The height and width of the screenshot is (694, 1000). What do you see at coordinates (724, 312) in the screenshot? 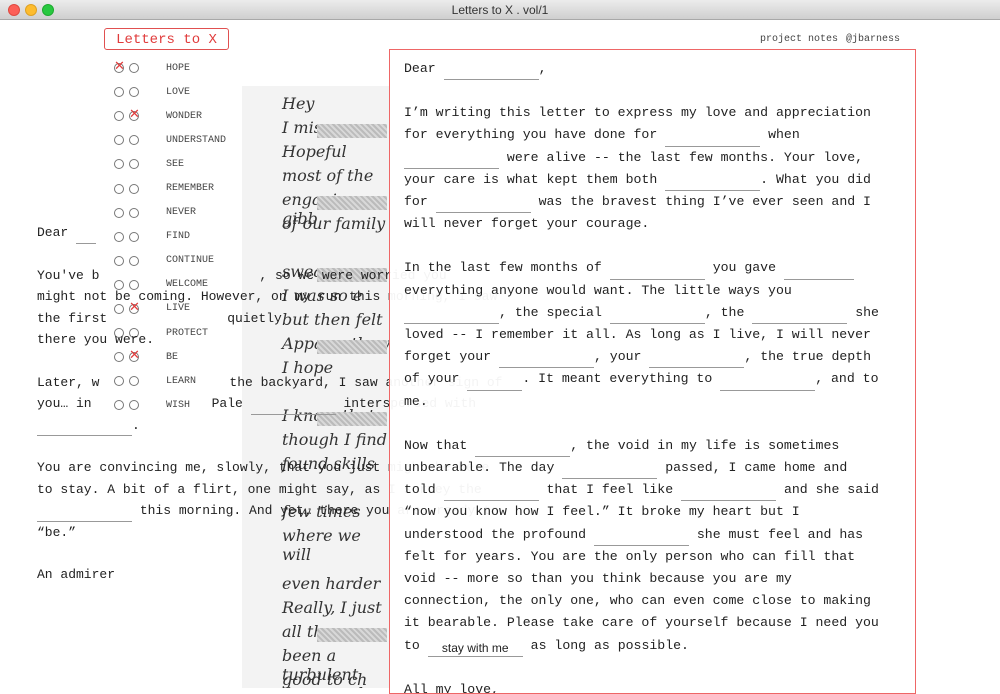
I see `letter-text: , the` at bounding box center [724, 312].